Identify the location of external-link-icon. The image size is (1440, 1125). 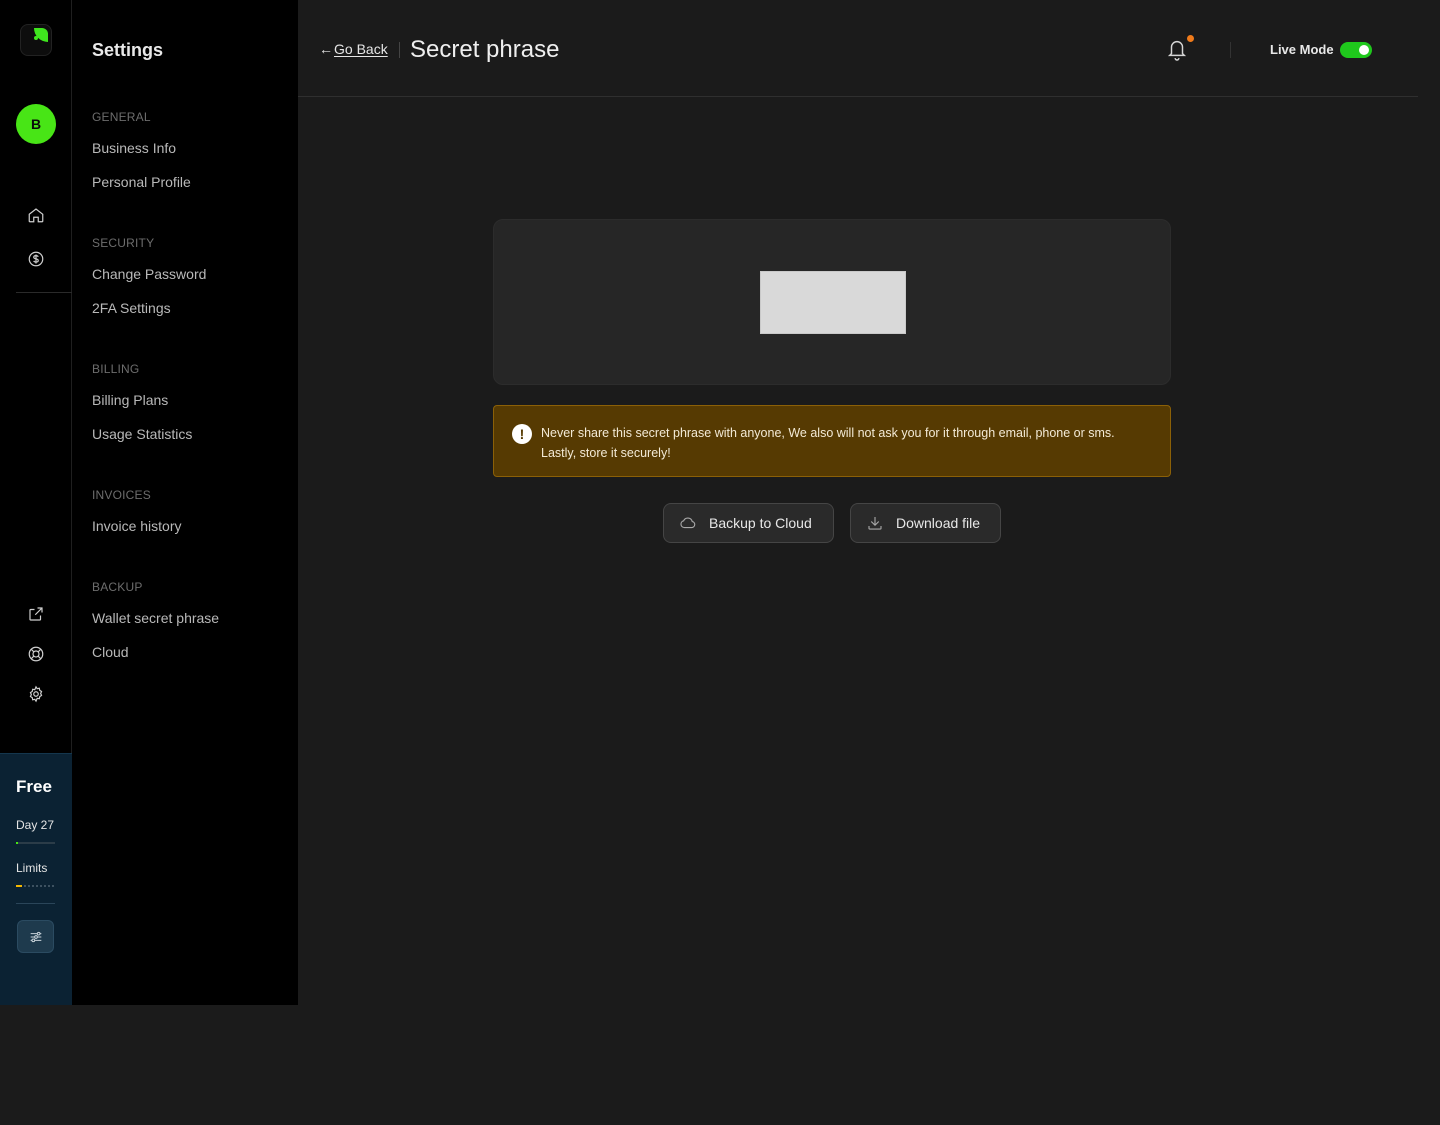
(36, 614).